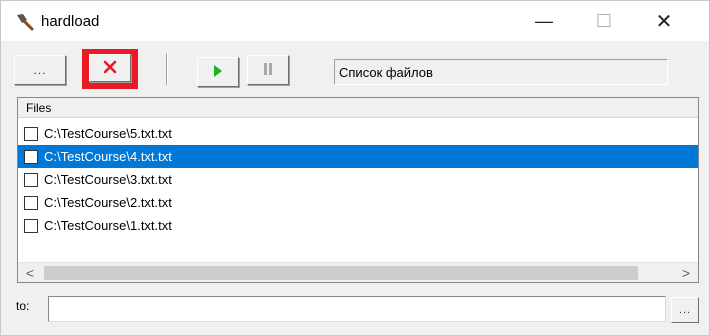 This screenshot has height=336, width=710. What do you see at coordinates (358, 202) in the screenshot?
I see `file-row: C:\TestCourse\2.txt.txt` at bounding box center [358, 202].